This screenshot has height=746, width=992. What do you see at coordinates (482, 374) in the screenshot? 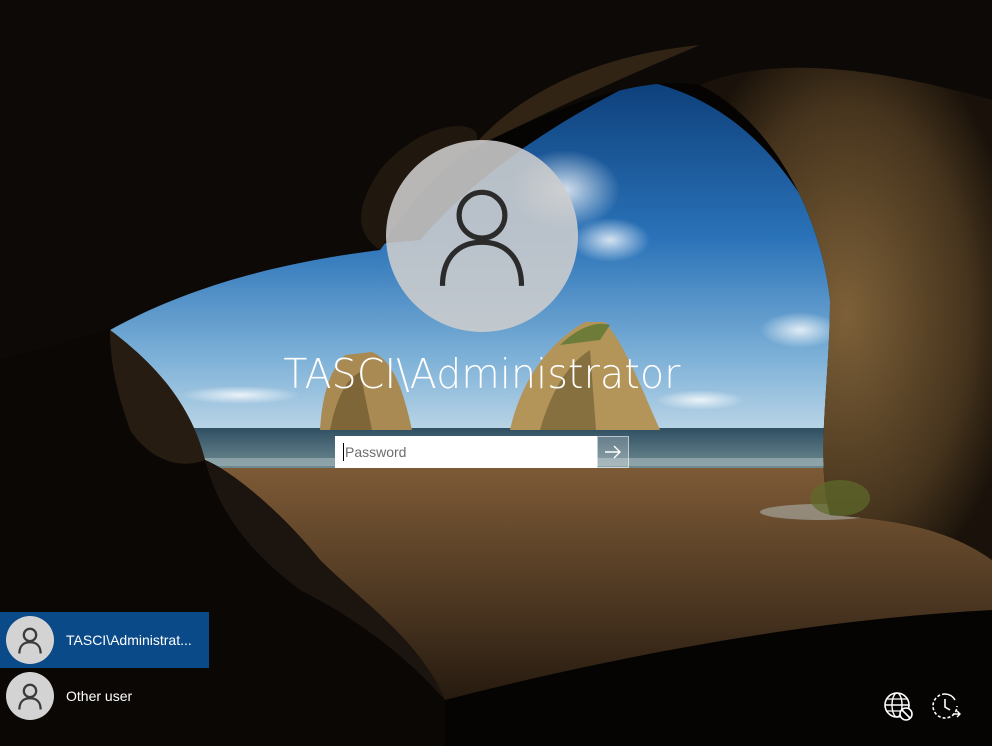
I see `username-title: TASCI\Administrator` at bounding box center [482, 374].